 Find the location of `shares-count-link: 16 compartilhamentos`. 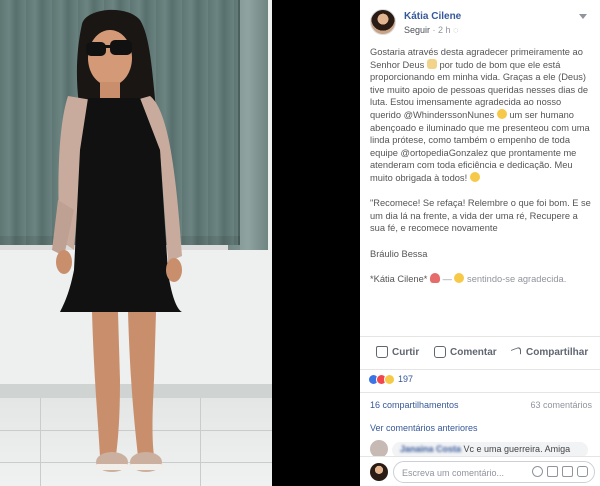

shares-count-link: 16 compartilhamentos is located at coordinates (414, 405).